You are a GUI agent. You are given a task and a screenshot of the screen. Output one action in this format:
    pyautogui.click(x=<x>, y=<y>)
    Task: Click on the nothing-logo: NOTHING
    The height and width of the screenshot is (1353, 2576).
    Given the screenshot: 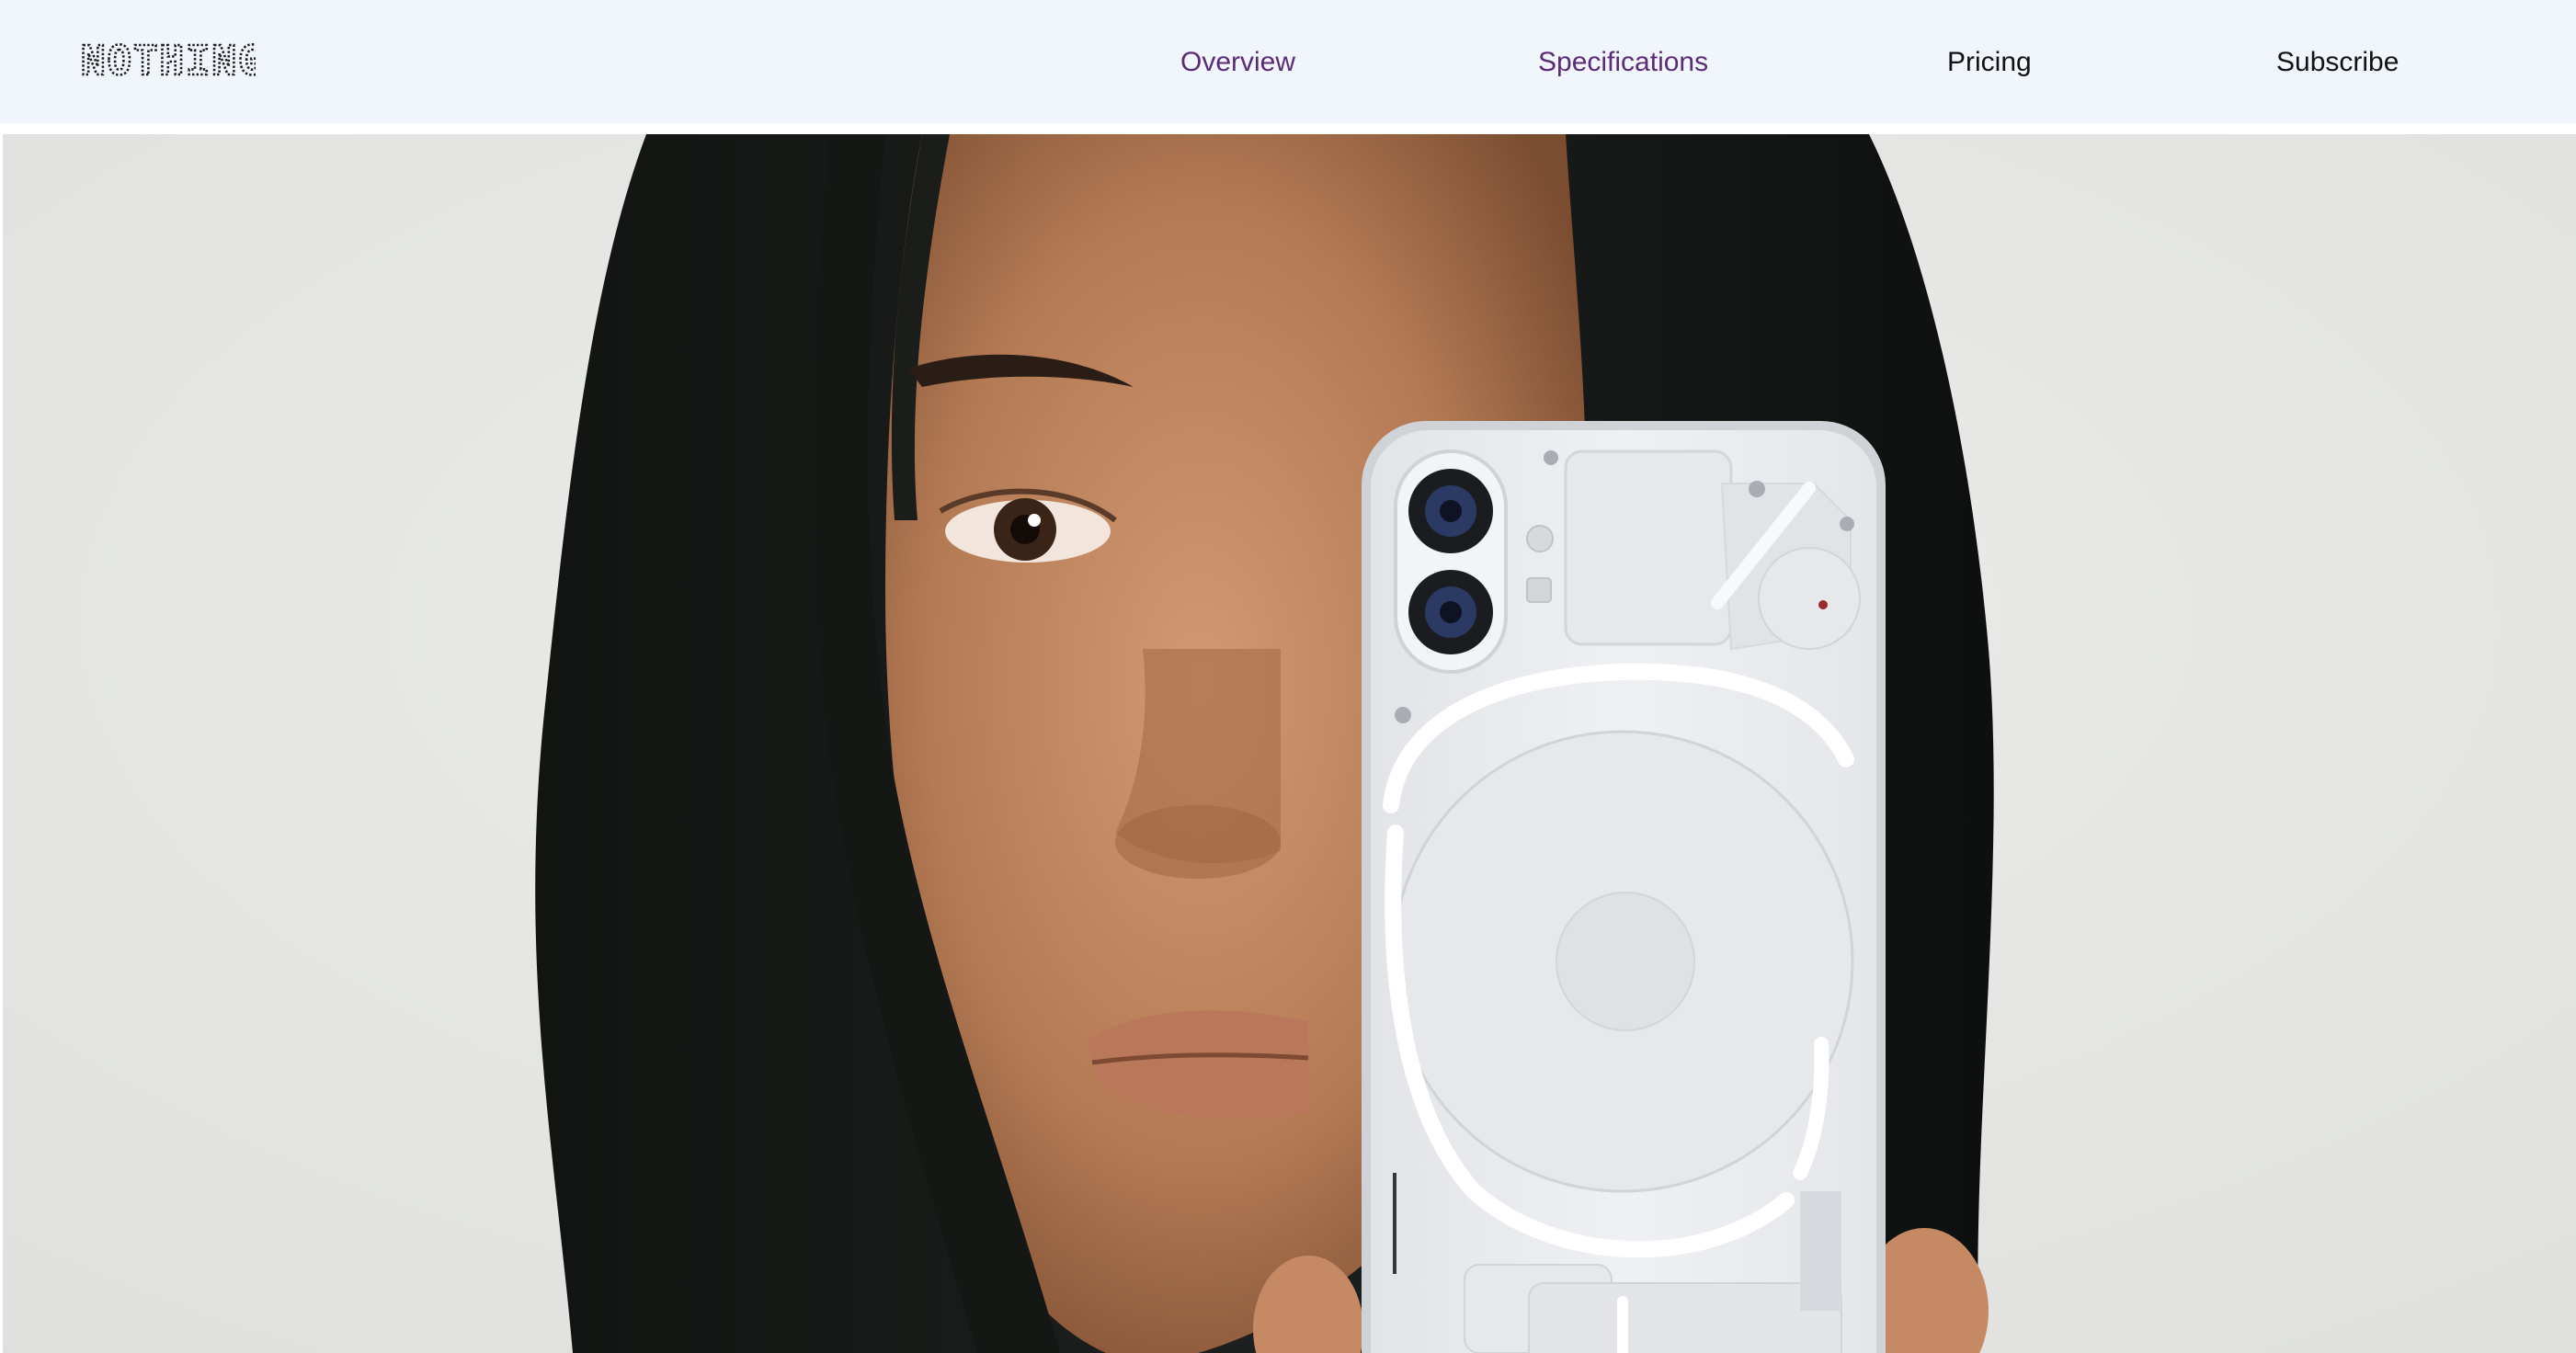 What is the action you would take?
    pyautogui.click(x=173, y=60)
    